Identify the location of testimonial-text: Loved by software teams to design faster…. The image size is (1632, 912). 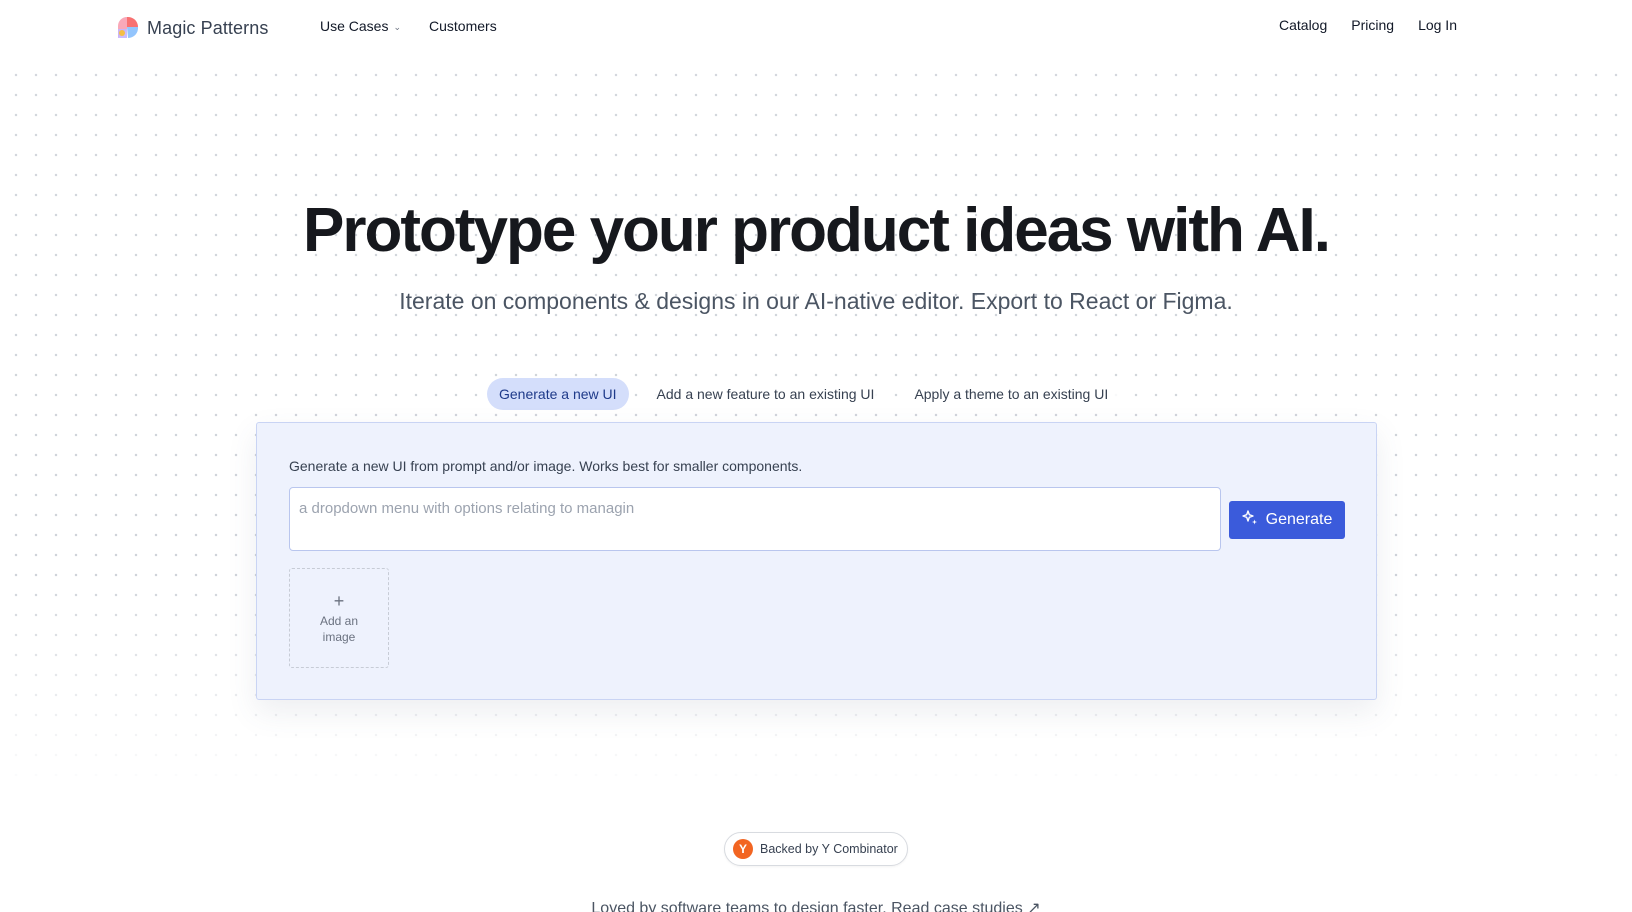
(739, 906).